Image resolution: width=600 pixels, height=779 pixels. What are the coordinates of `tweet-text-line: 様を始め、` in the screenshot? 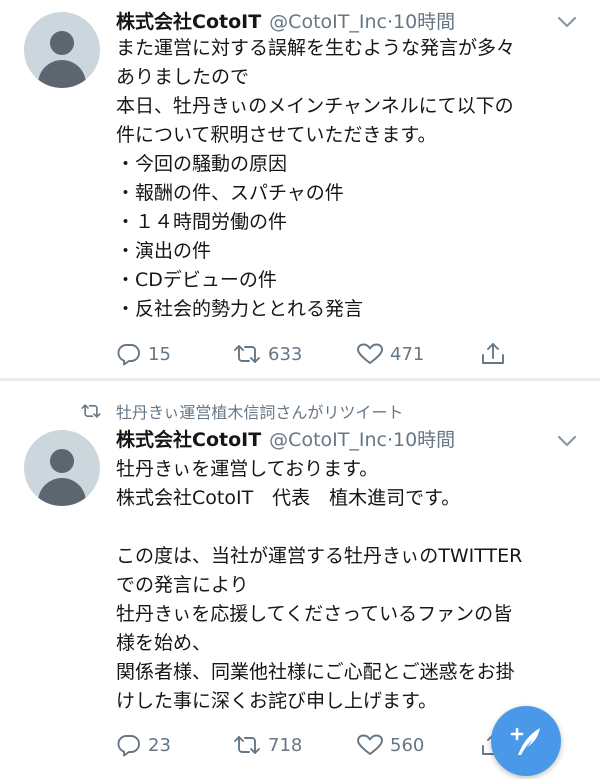 It's located at (164, 643).